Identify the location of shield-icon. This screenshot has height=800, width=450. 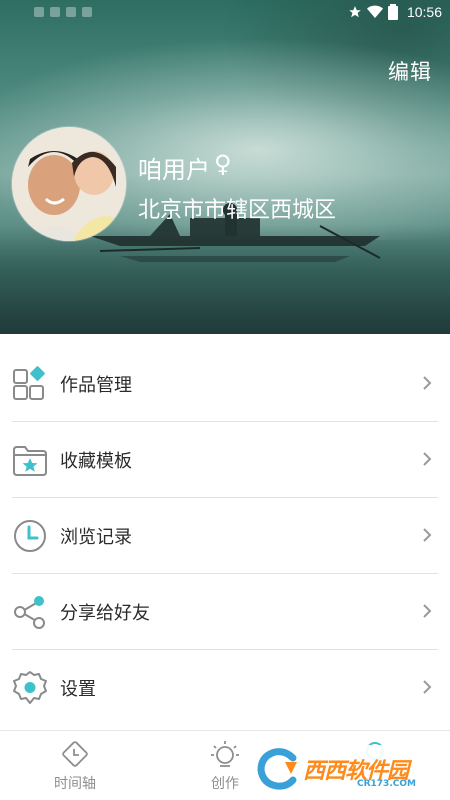
(87, 12).